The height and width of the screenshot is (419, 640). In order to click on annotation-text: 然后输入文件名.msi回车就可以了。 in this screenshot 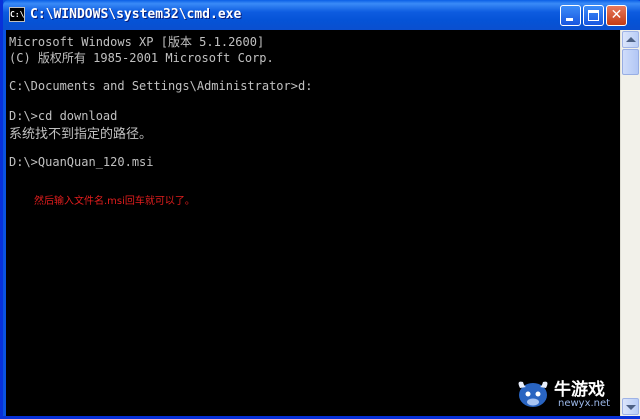, I will do `click(114, 201)`.